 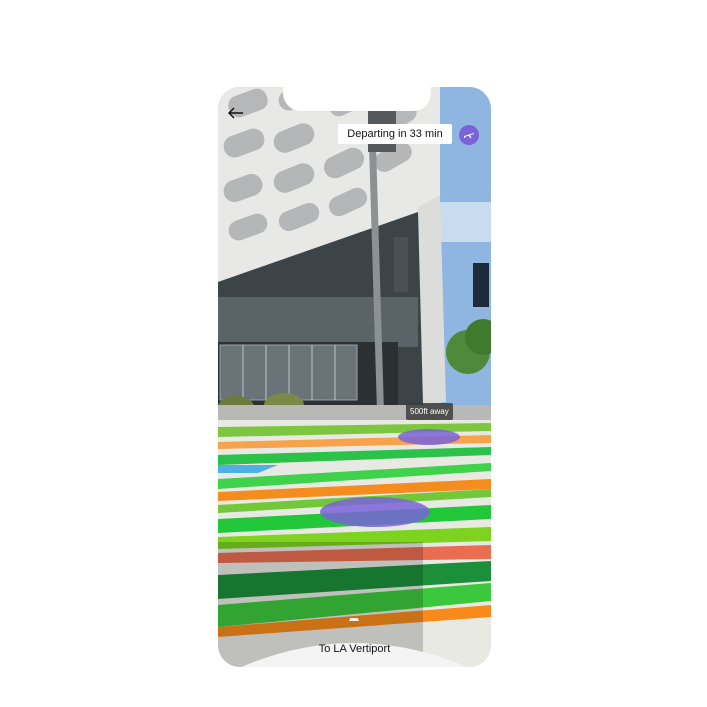 I want to click on airplane-icon, so click(x=469, y=136).